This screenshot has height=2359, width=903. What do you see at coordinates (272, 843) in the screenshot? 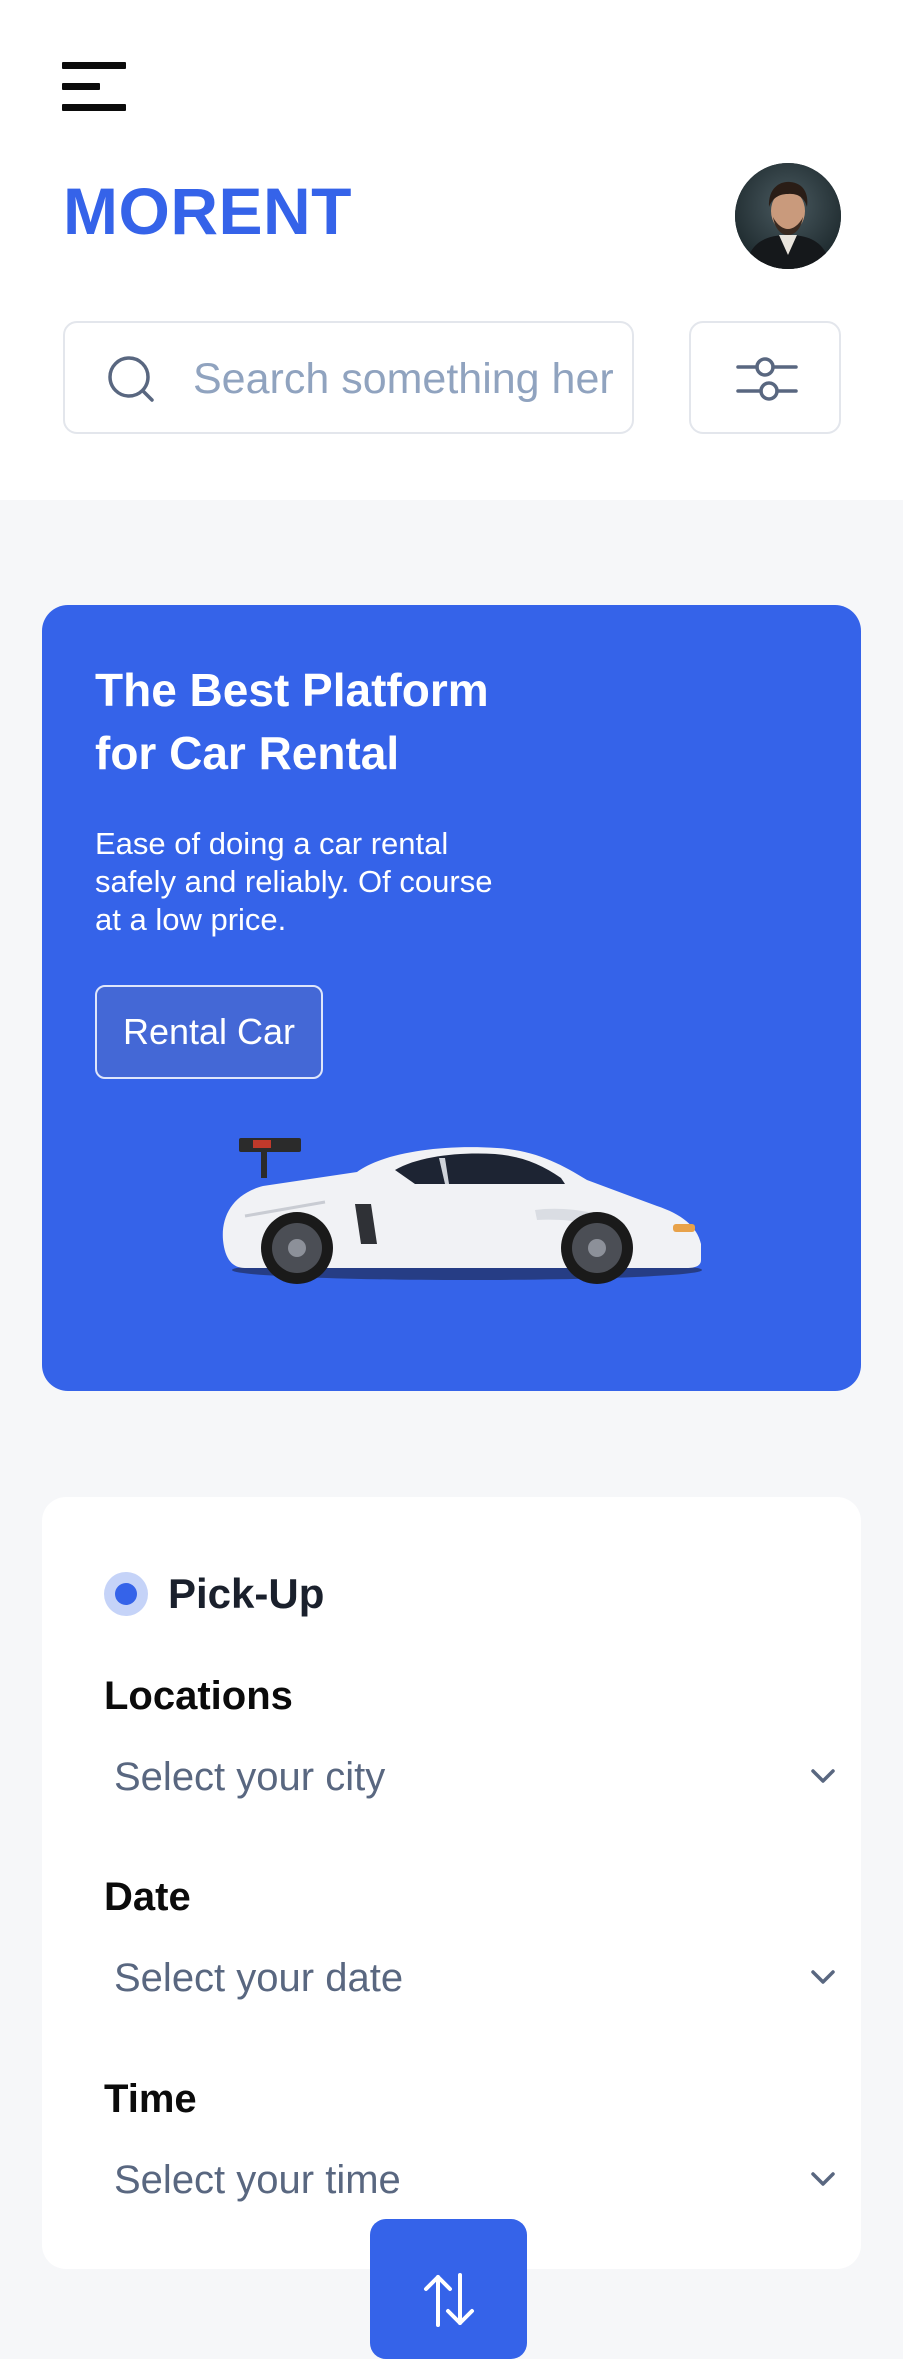
I see `hero-subtitle-line: Ease of doing a car rental` at bounding box center [272, 843].